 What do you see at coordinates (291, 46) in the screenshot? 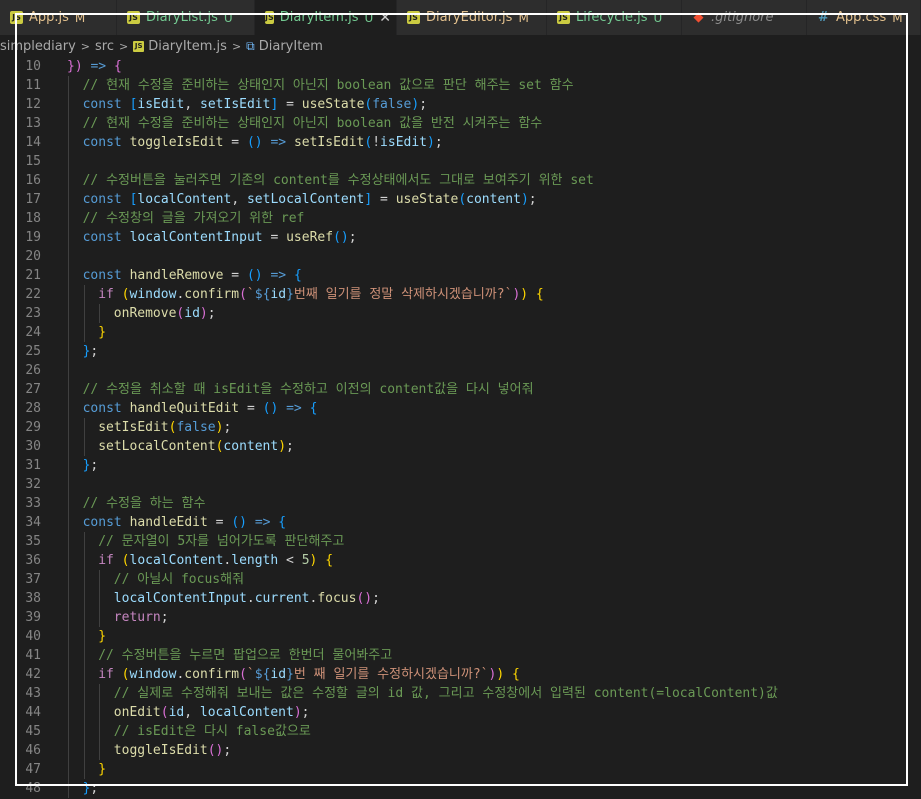
I see `breadcrumb-symbol: DiaryItem` at bounding box center [291, 46].